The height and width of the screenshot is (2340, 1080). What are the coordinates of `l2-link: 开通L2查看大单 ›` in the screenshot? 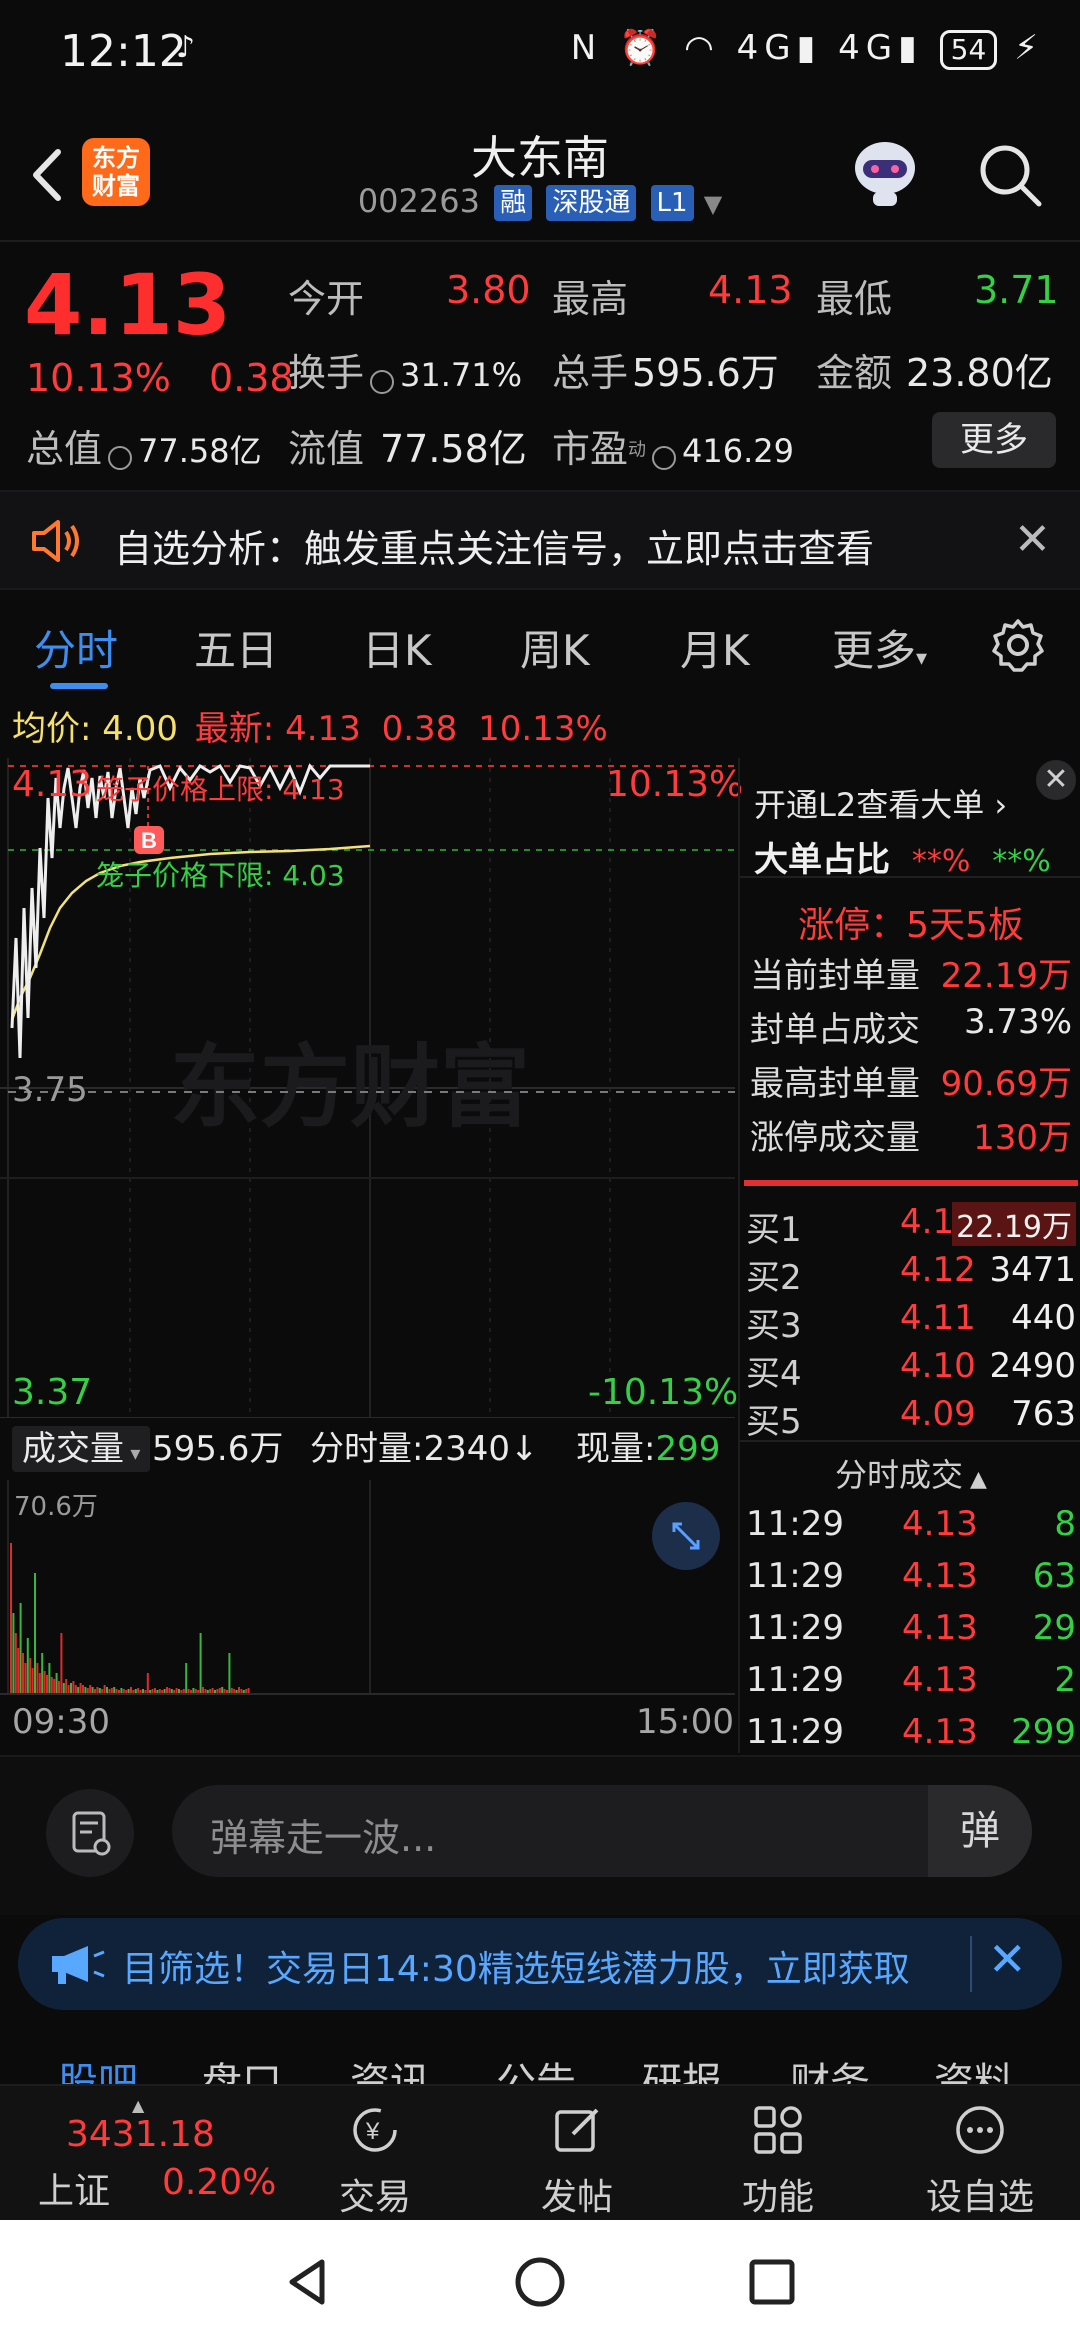 It's located at (880, 803).